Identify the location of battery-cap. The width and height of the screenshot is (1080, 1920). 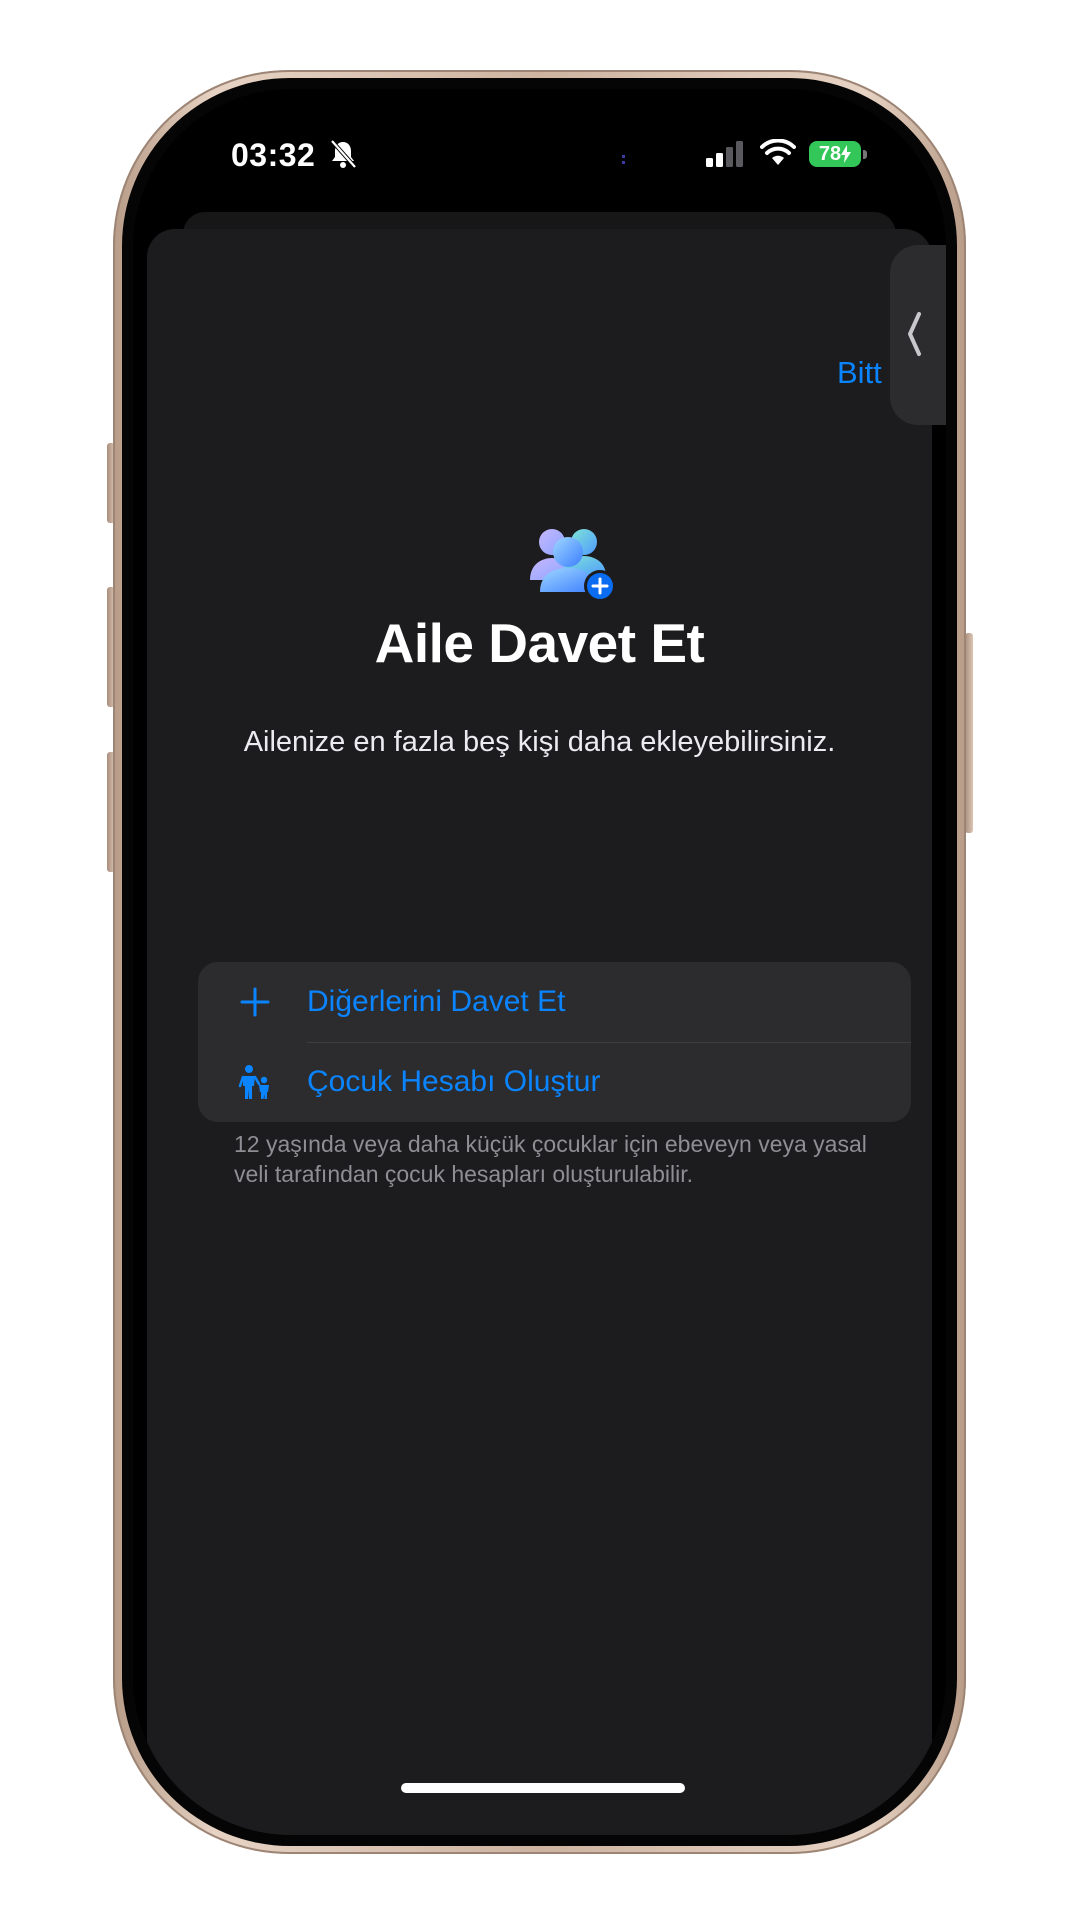
(865, 154).